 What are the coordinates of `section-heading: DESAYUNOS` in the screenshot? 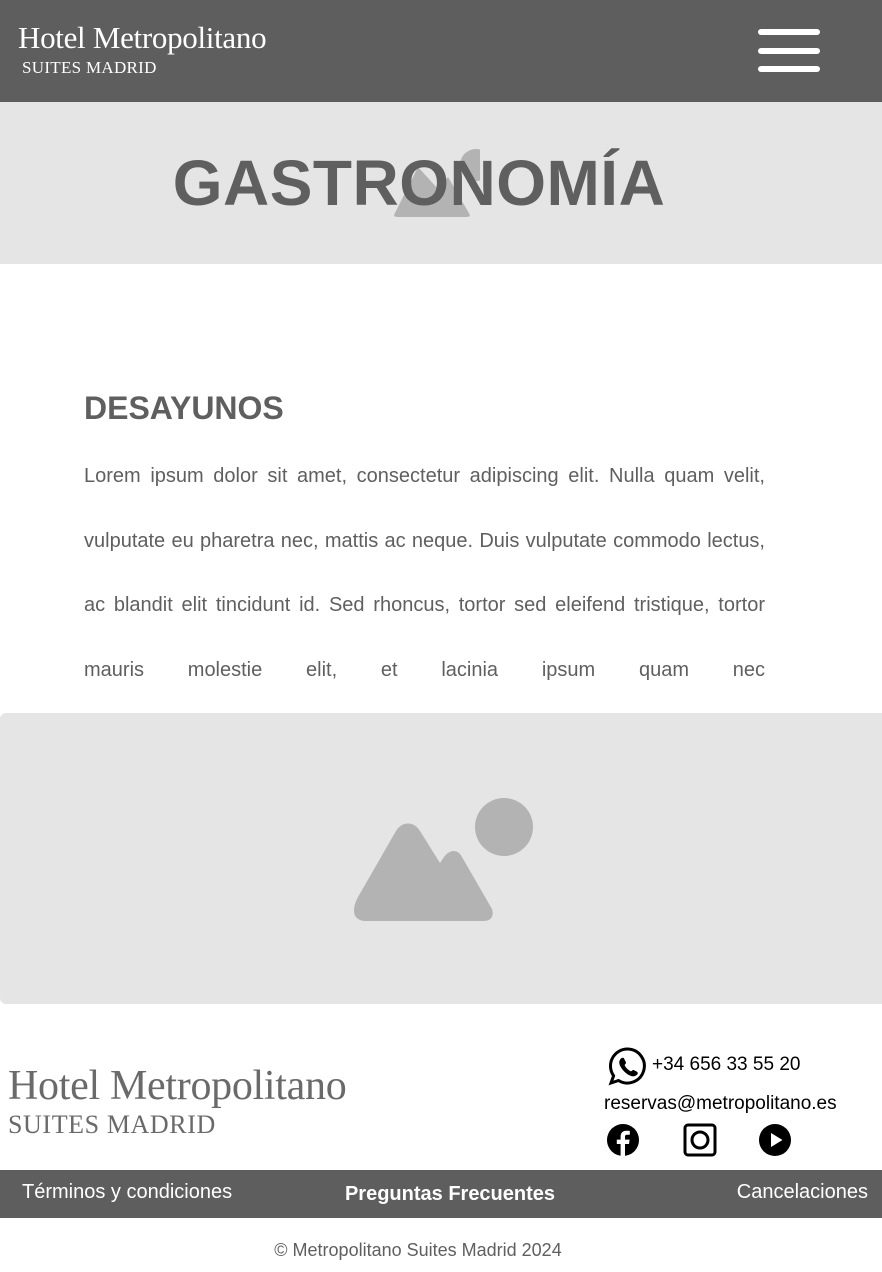 It's located at (184, 408).